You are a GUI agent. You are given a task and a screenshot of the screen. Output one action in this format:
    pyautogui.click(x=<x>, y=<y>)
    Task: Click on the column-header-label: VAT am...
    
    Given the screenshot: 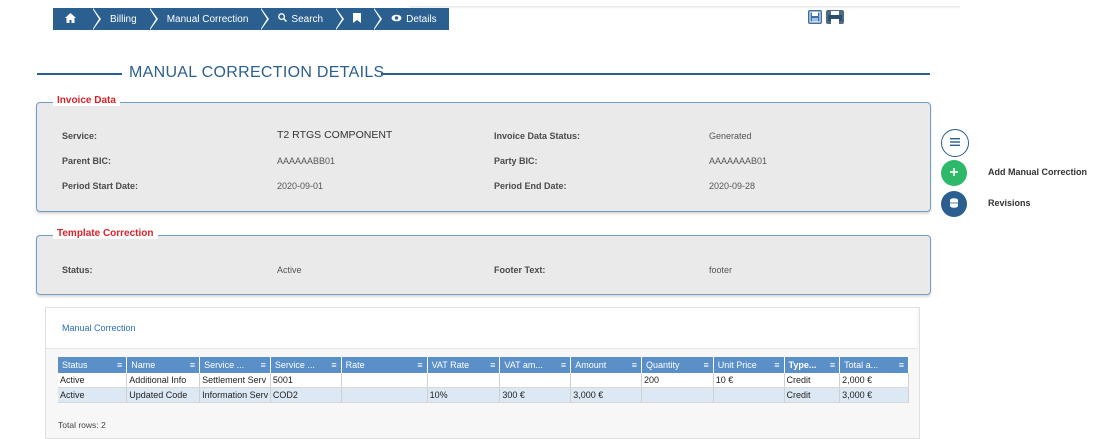 What is the action you would take?
    pyautogui.click(x=523, y=365)
    